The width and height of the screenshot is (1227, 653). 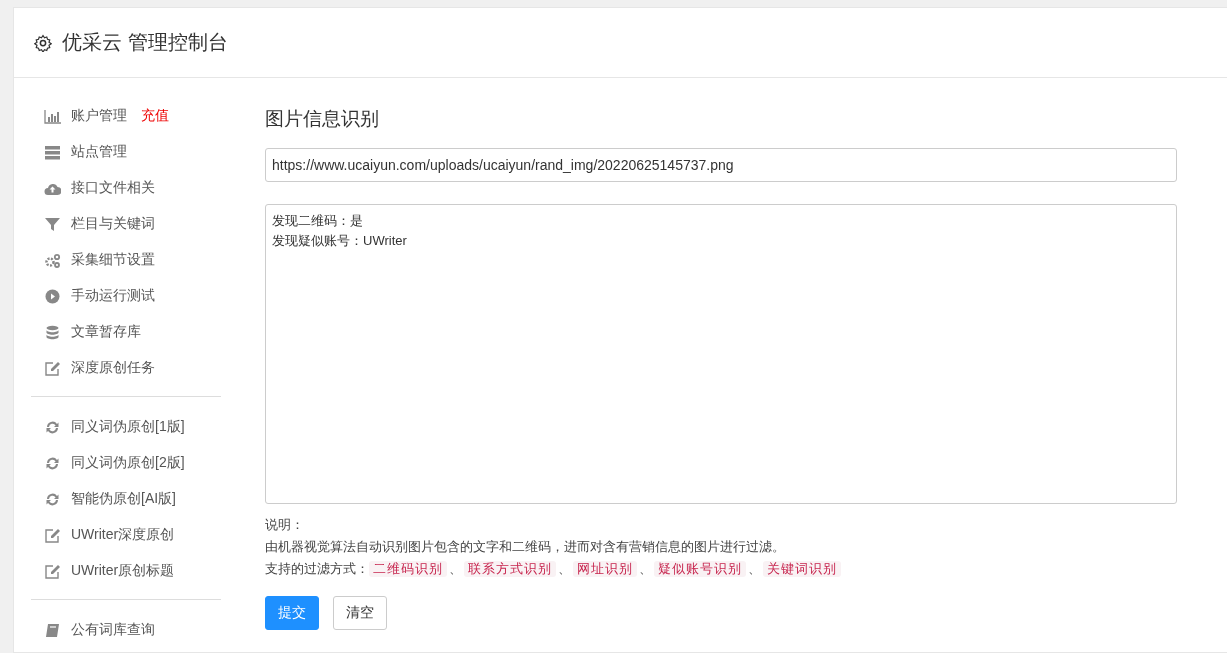 What do you see at coordinates (43, 42) in the screenshot?
I see `settings-icon` at bounding box center [43, 42].